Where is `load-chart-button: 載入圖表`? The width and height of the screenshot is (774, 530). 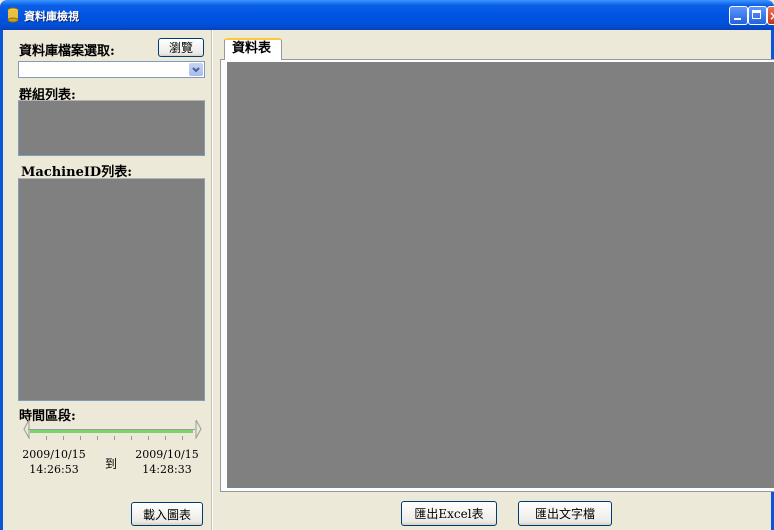 load-chart-button: 載入圖表 is located at coordinates (167, 514).